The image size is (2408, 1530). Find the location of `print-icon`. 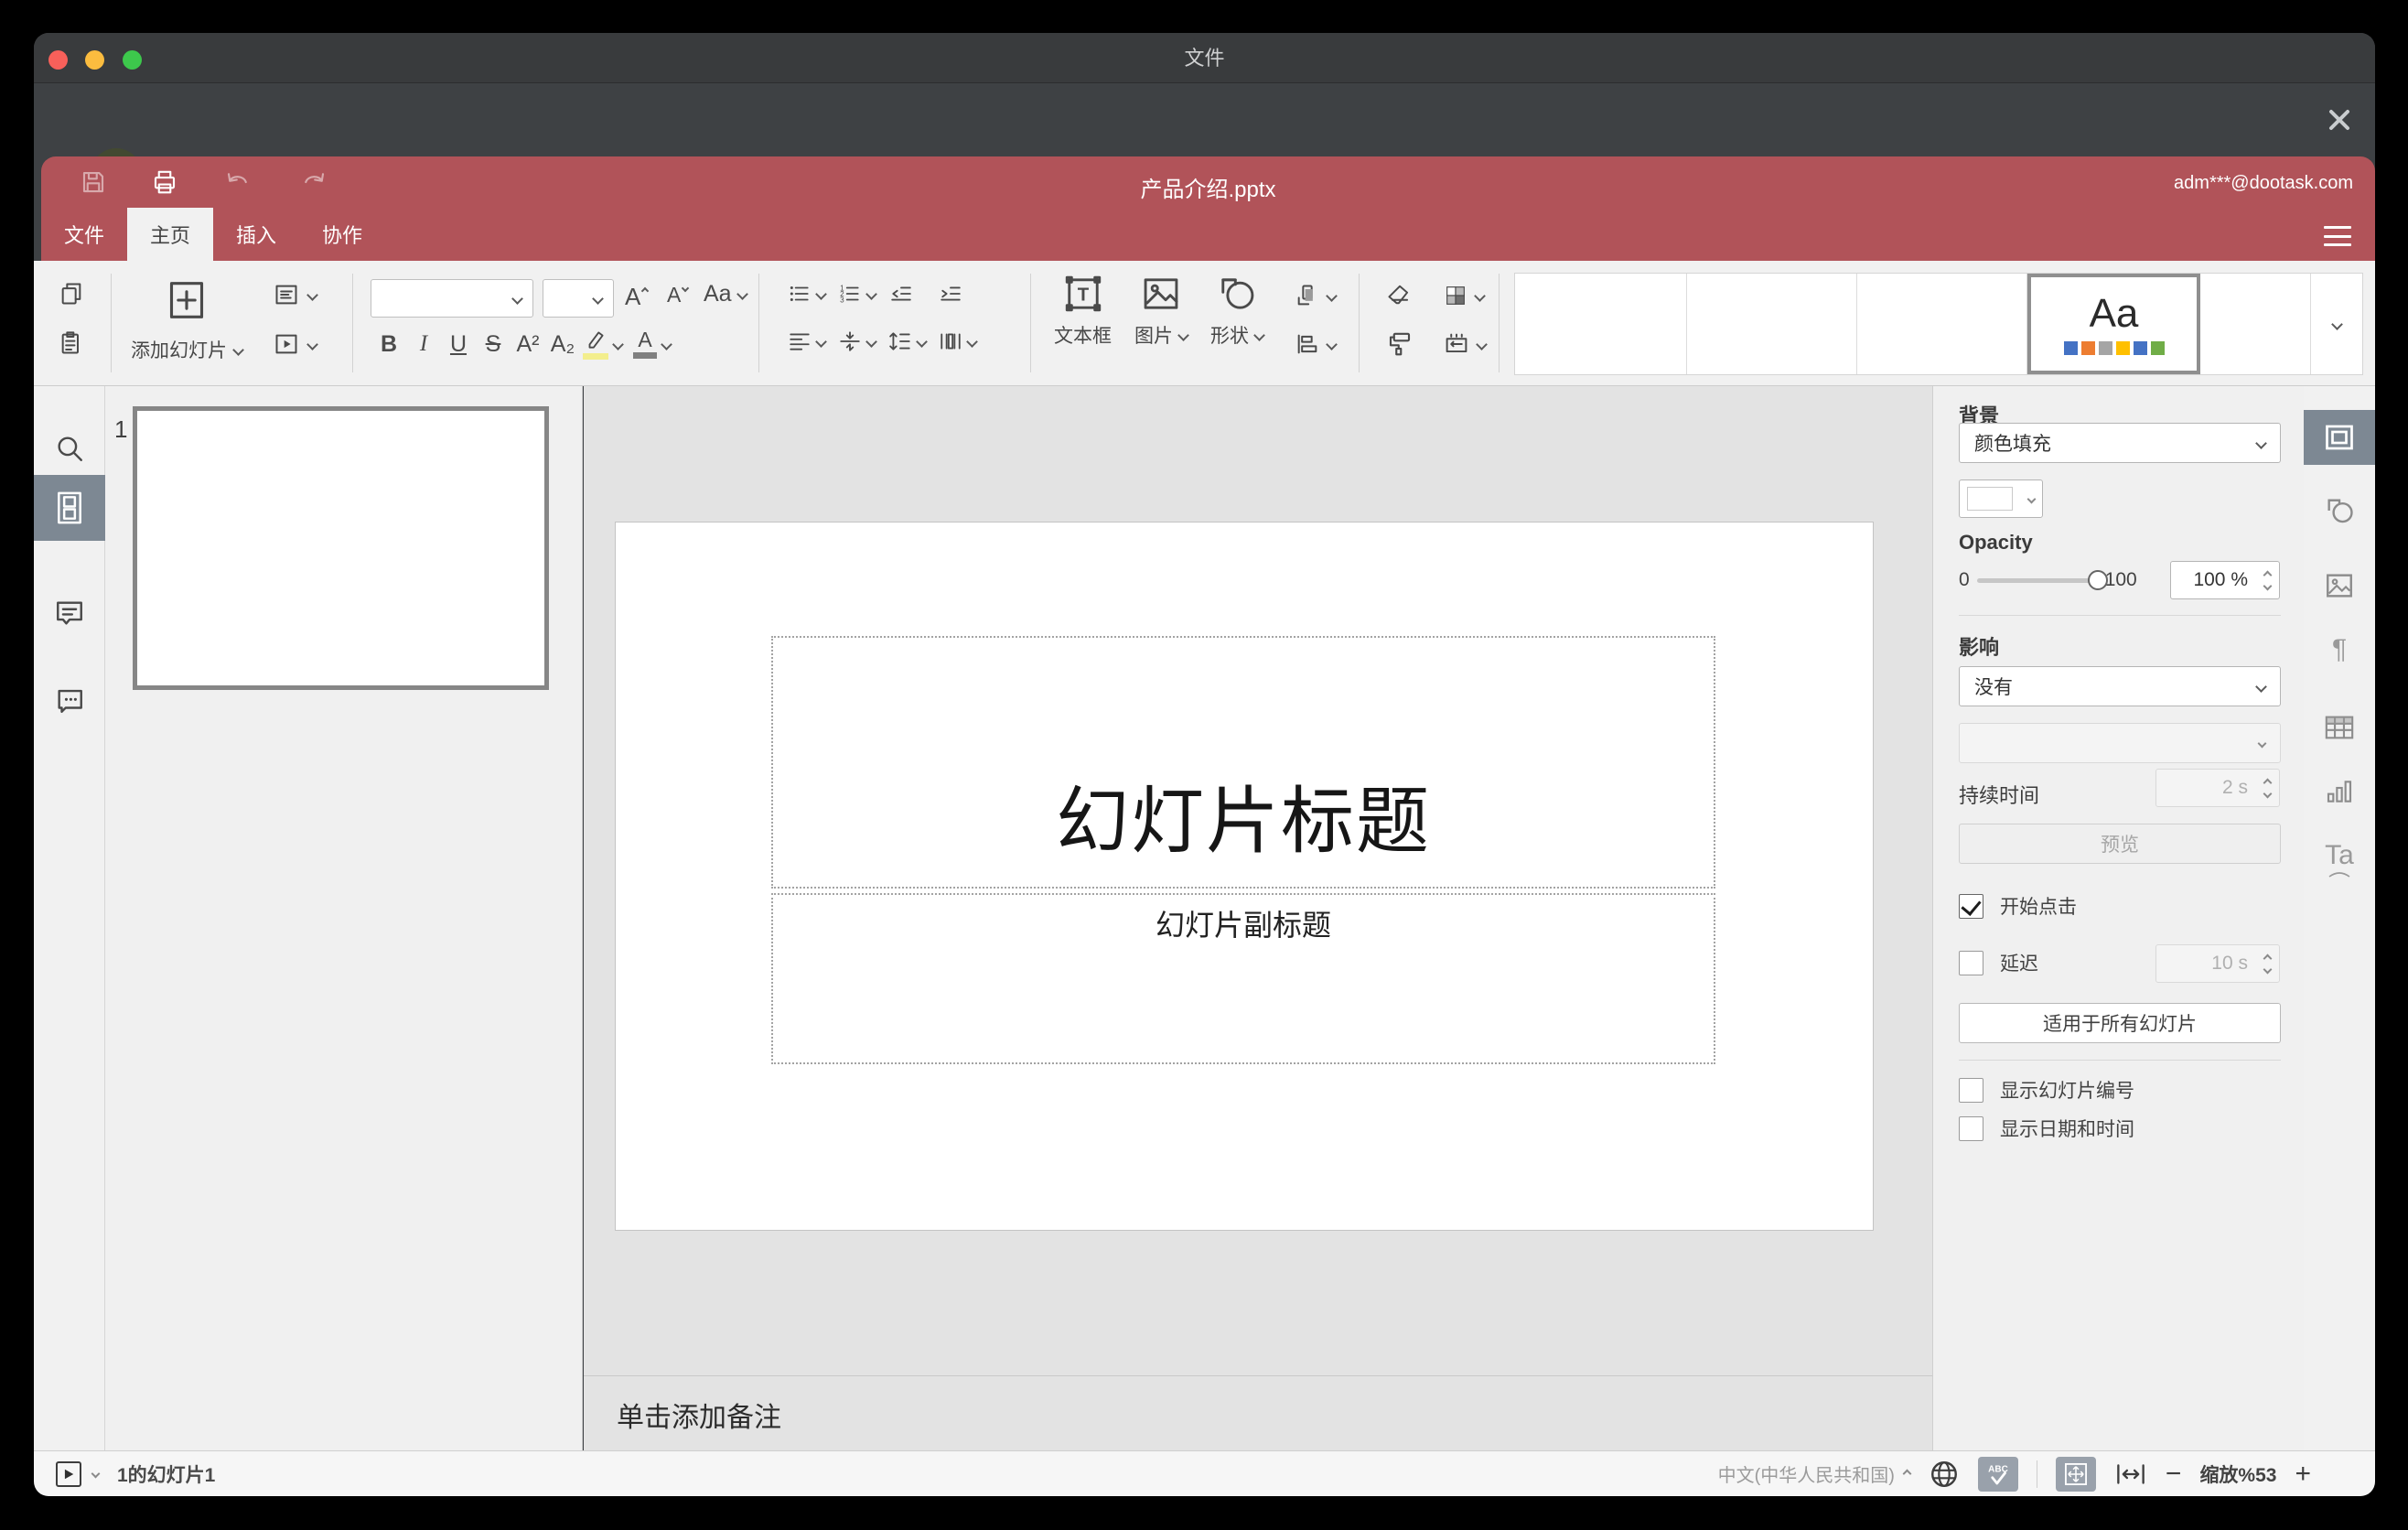

print-icon is located at coordinates (164, 182).